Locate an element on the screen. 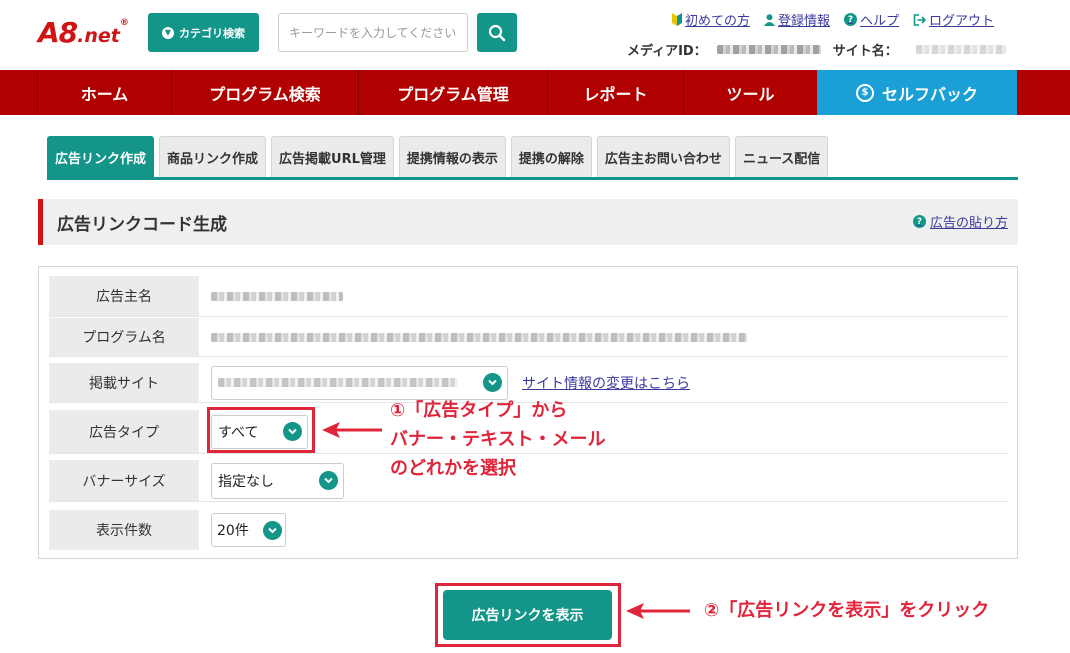 Image resolution: width=1070 pixels, height=653 pixels. tab-underline is located at coordinates (532, 178).